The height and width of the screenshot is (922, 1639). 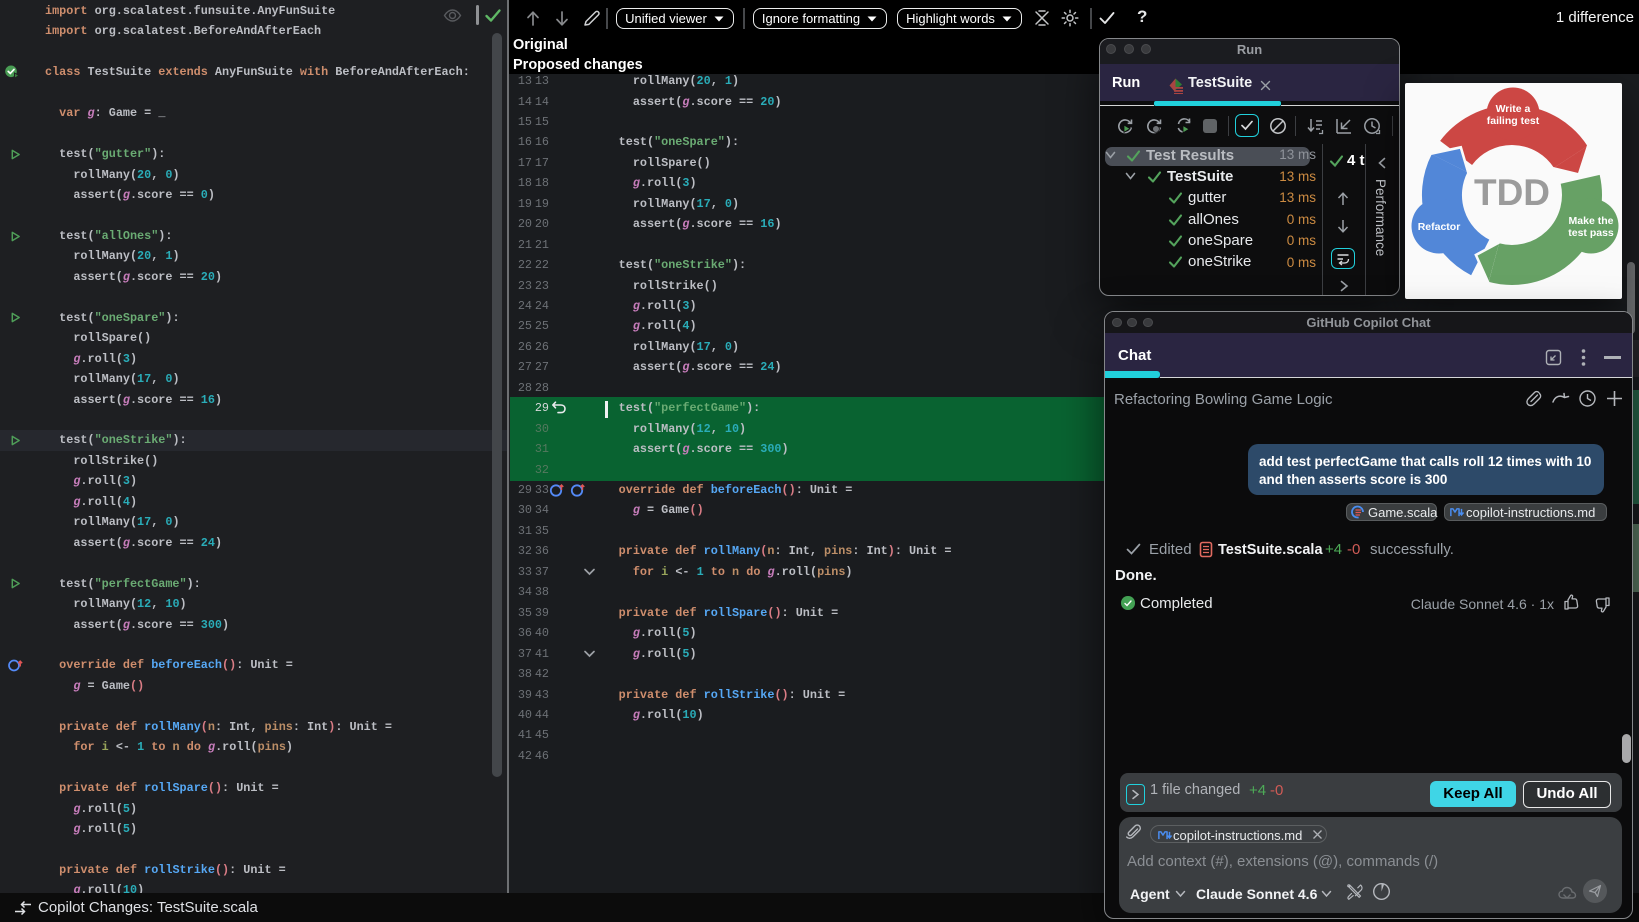 I want to click on svg-text: Refactor, so click(x=1439, y=227).